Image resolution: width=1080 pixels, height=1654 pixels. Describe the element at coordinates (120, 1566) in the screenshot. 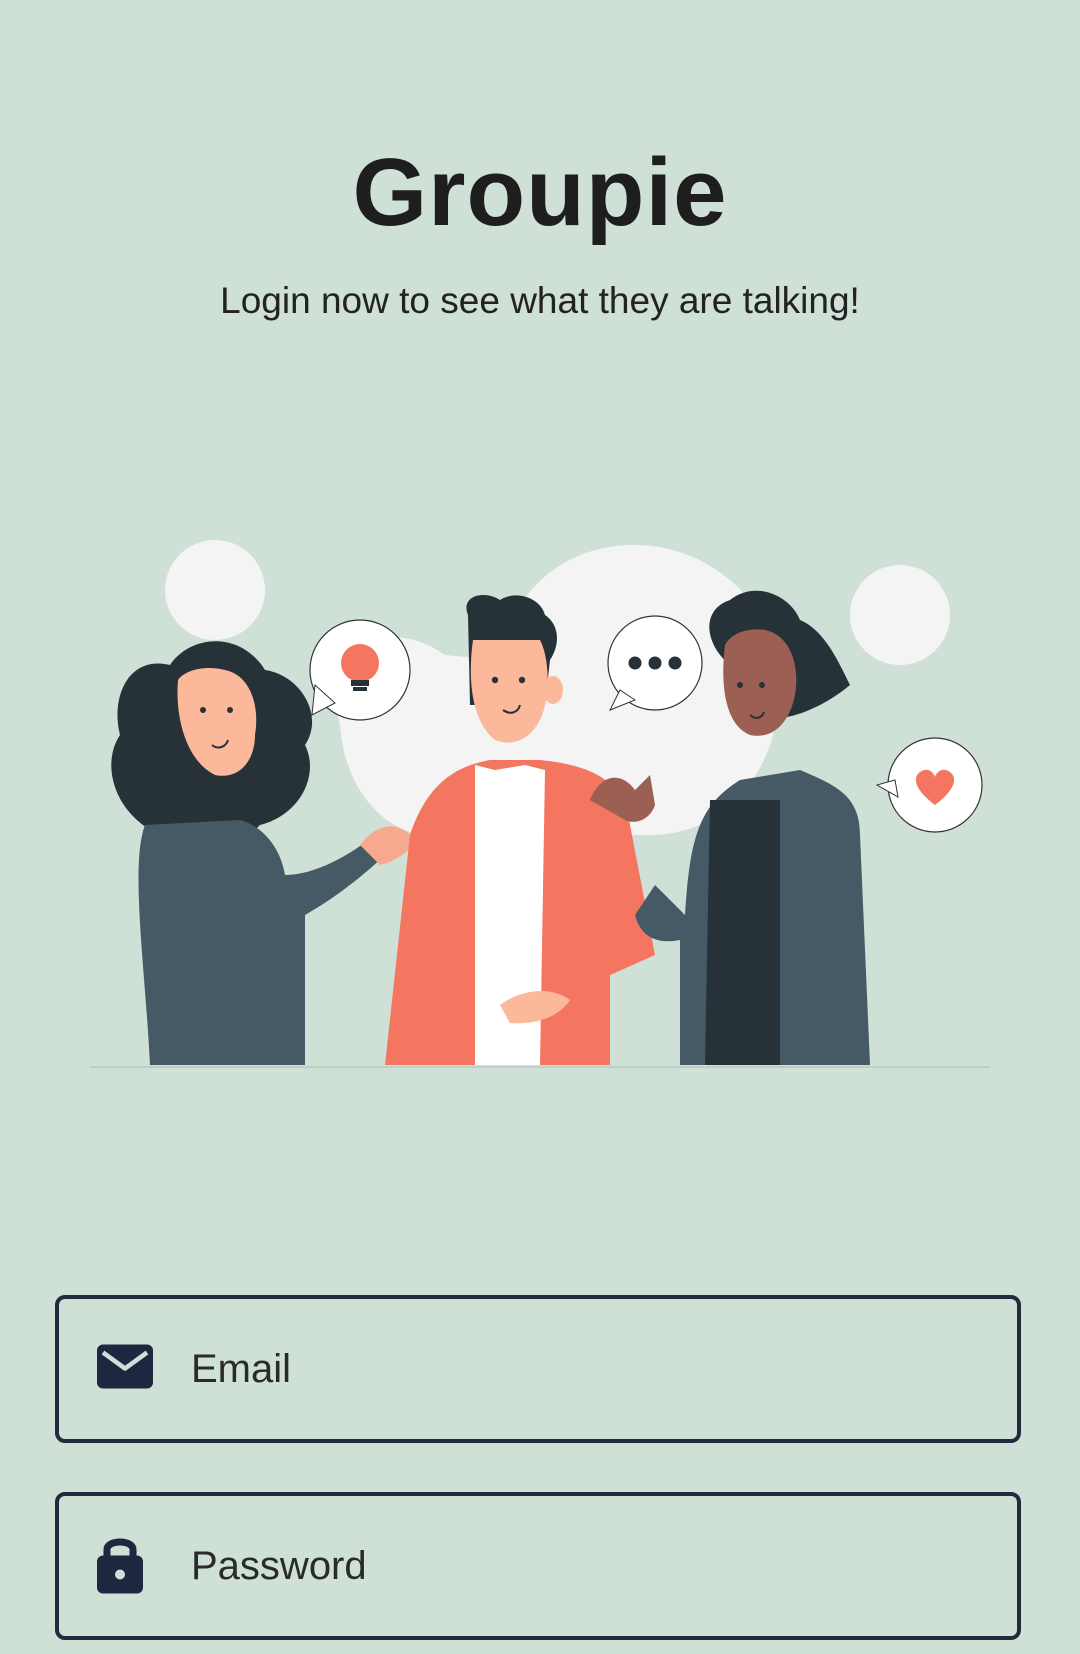

I see `lock-icon` at that location.